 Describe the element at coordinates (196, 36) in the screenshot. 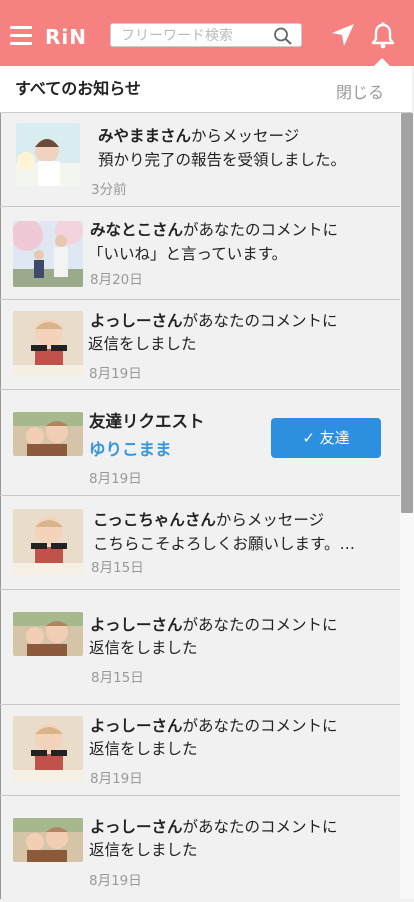

I see `search-input` at that location.